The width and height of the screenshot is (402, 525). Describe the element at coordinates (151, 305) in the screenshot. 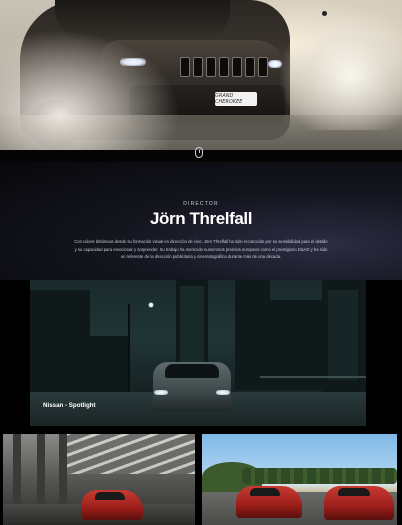

I see `street-lamp-light` at that location.